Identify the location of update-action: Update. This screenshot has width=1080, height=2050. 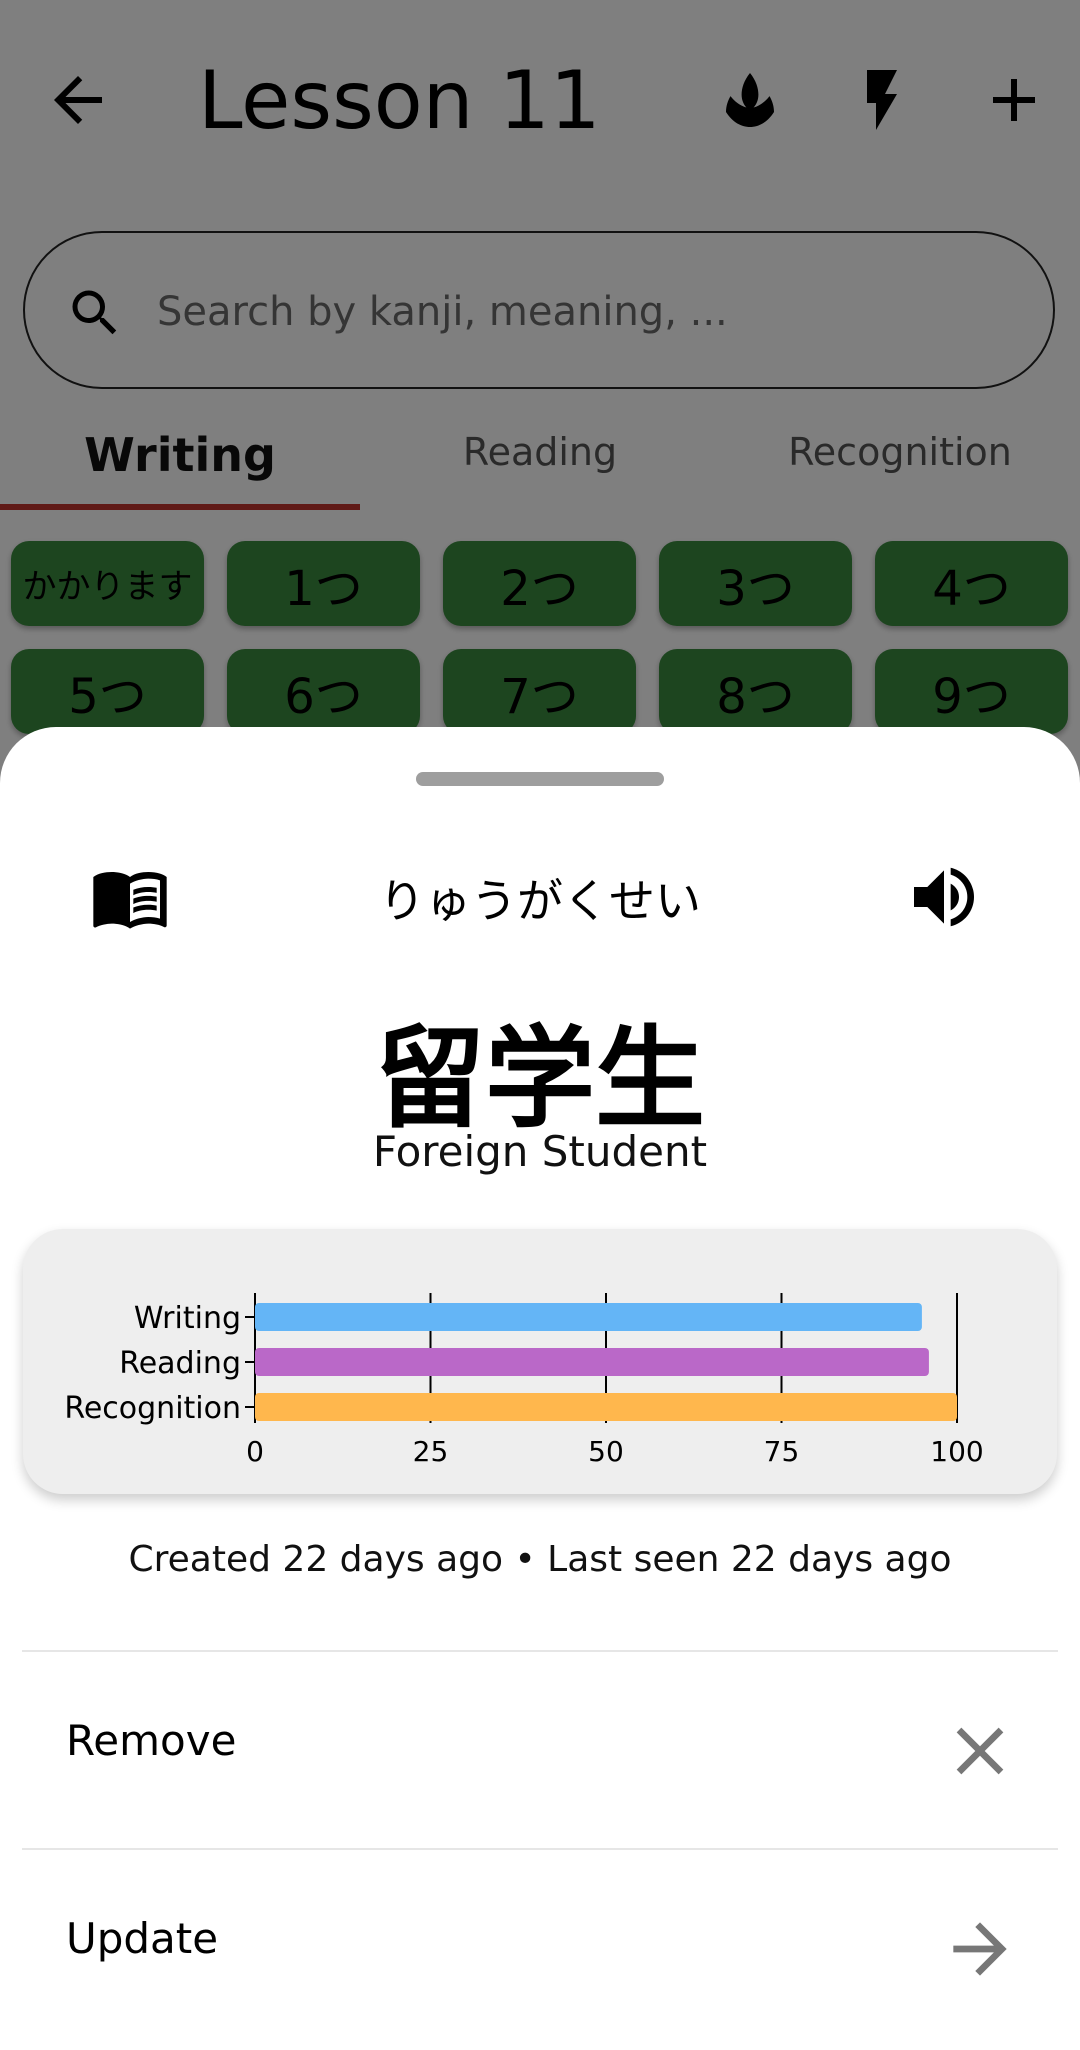
(540, 1947).